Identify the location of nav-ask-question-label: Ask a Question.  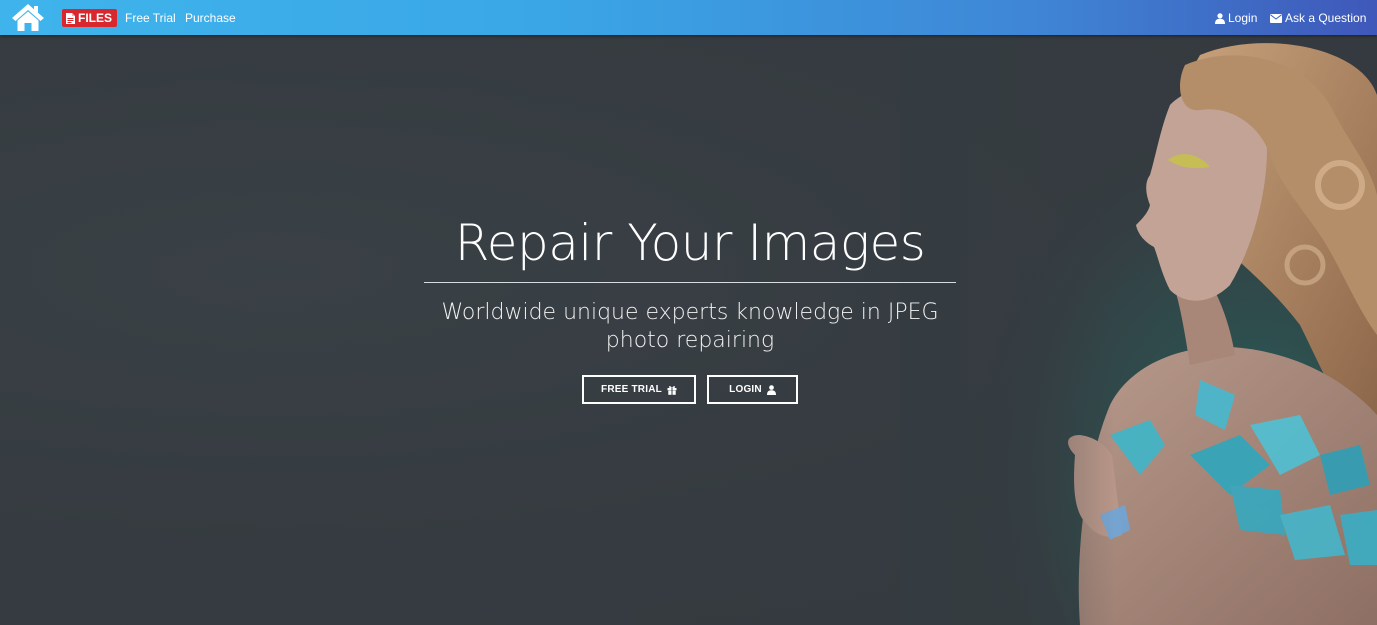
(1326, 18).